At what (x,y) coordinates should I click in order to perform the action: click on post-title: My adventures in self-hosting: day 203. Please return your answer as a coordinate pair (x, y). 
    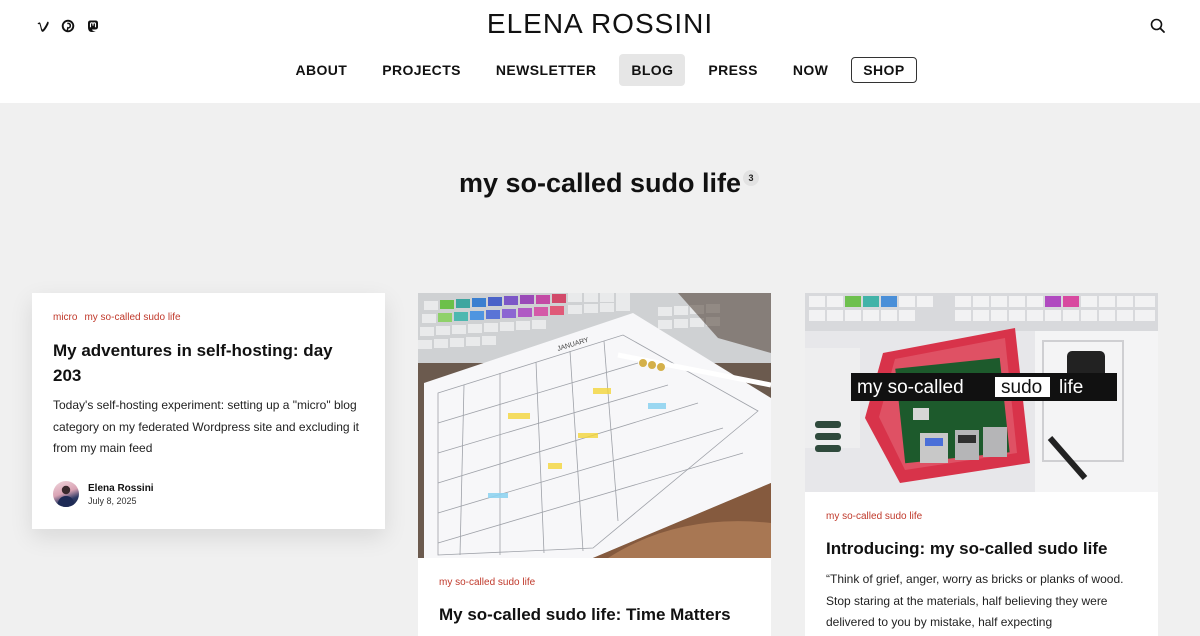
    Looking at the image, I should click on (209, 363).